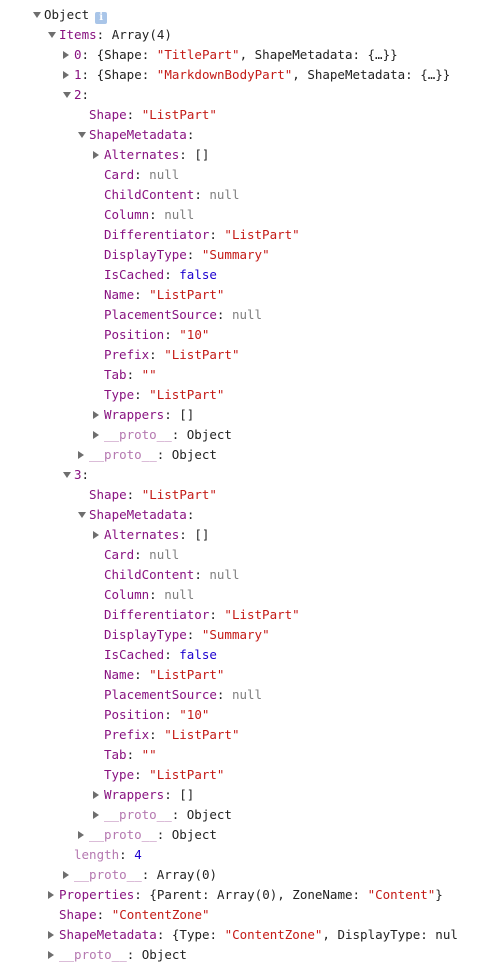 This screenshot has height=978, width=497. I want to click on row-text: PlacementSource: null, so click(183, 695).